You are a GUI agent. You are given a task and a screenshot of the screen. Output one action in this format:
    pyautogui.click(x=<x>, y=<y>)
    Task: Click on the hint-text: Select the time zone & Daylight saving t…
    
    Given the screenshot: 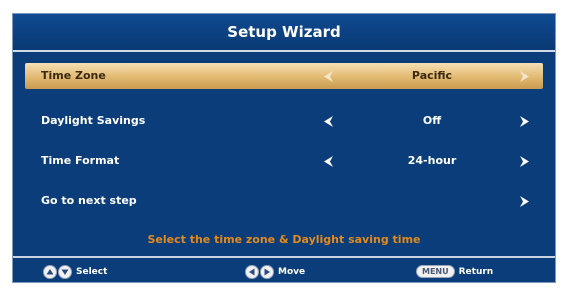 What is the action you would take?
    pyautogui.click(x=284, y=239)
    